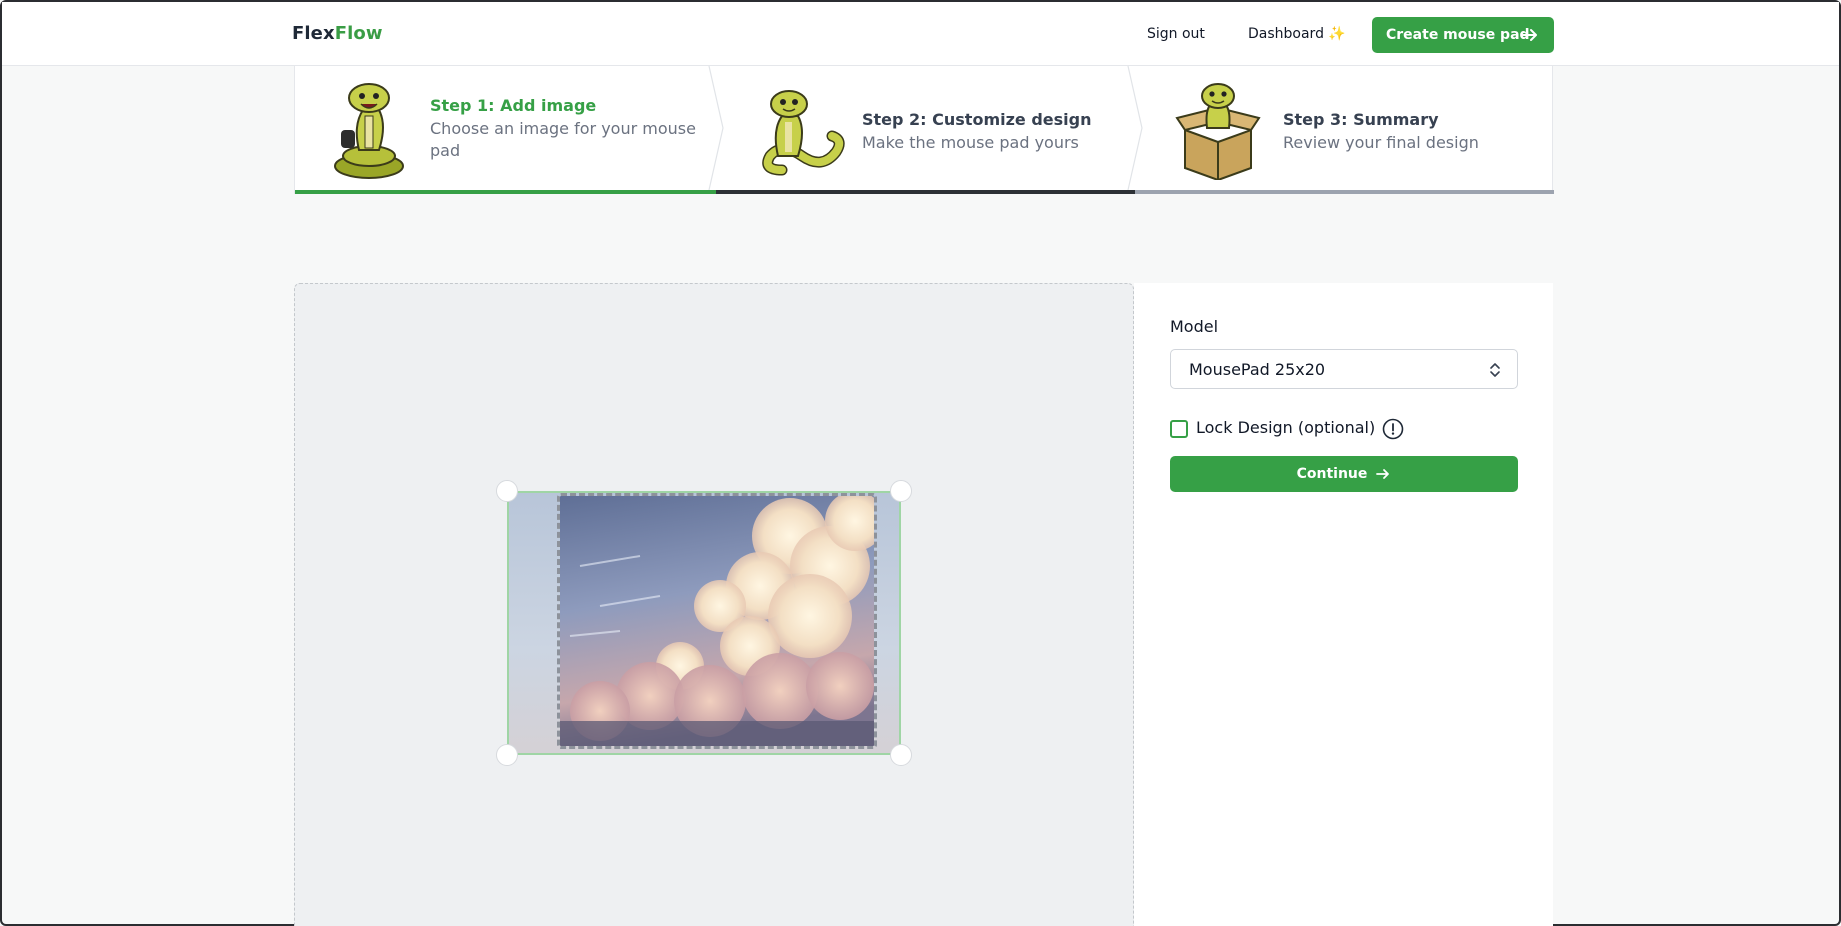 This screenshot has height=926, width=1841. What do you see at coordinates (513, 105) in the screenshot?
I see `step-1-title: Step 1: Add image` at bounding box center [513, 105].